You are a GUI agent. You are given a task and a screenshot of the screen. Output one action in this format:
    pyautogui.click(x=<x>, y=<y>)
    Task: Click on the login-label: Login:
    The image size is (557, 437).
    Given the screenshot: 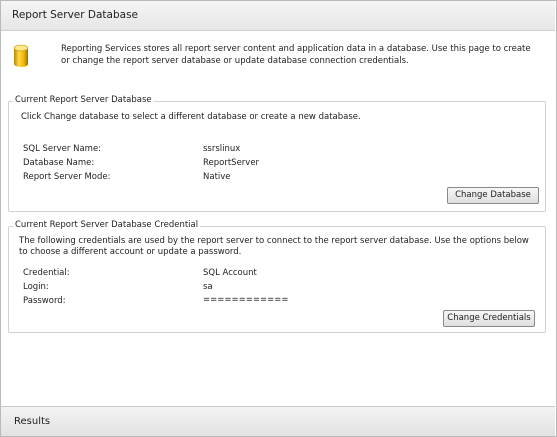 What is the action you would take?
    pyautogui.click(x=36, y=287)
    